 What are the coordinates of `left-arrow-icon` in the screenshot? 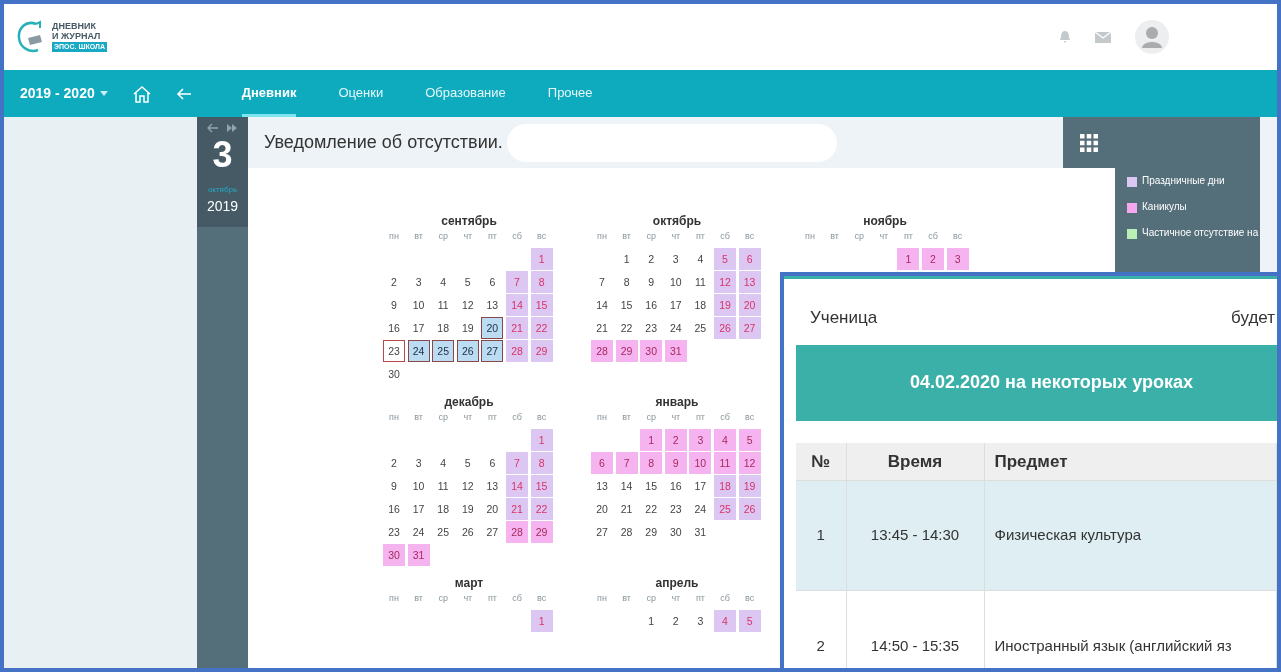 It's located at (213, 128).